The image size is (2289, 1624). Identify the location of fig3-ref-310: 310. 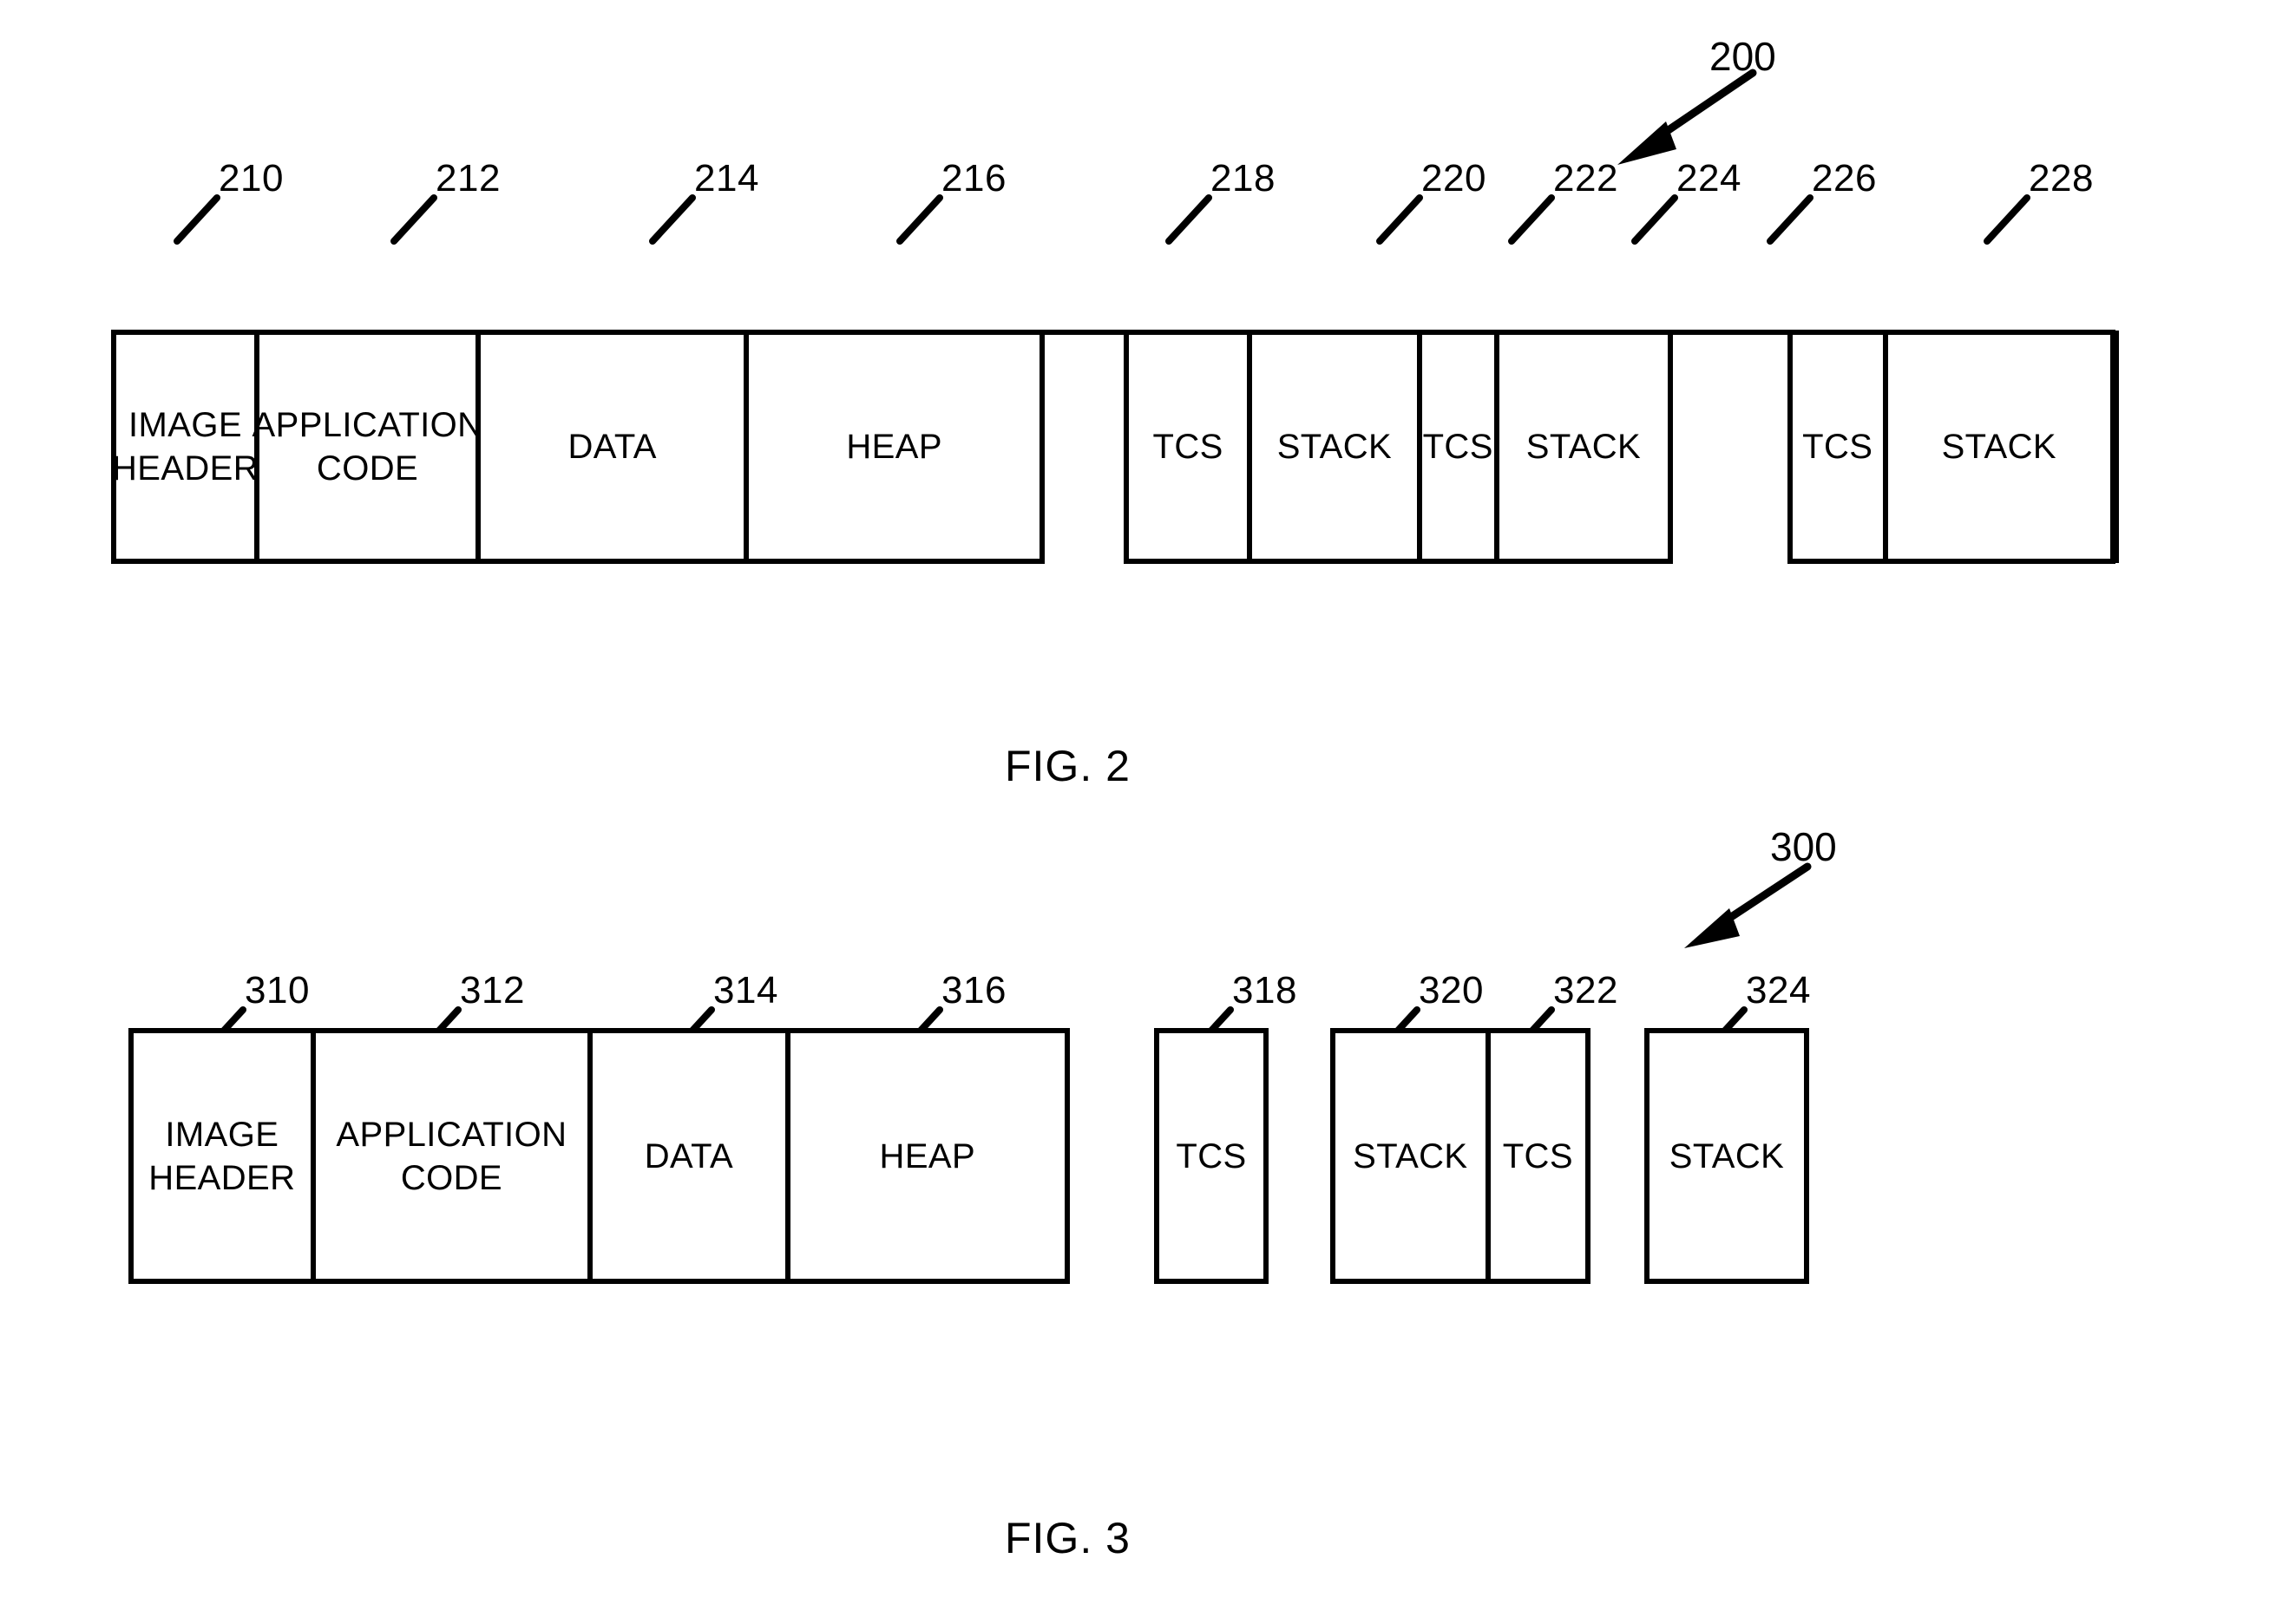
(277, 990).